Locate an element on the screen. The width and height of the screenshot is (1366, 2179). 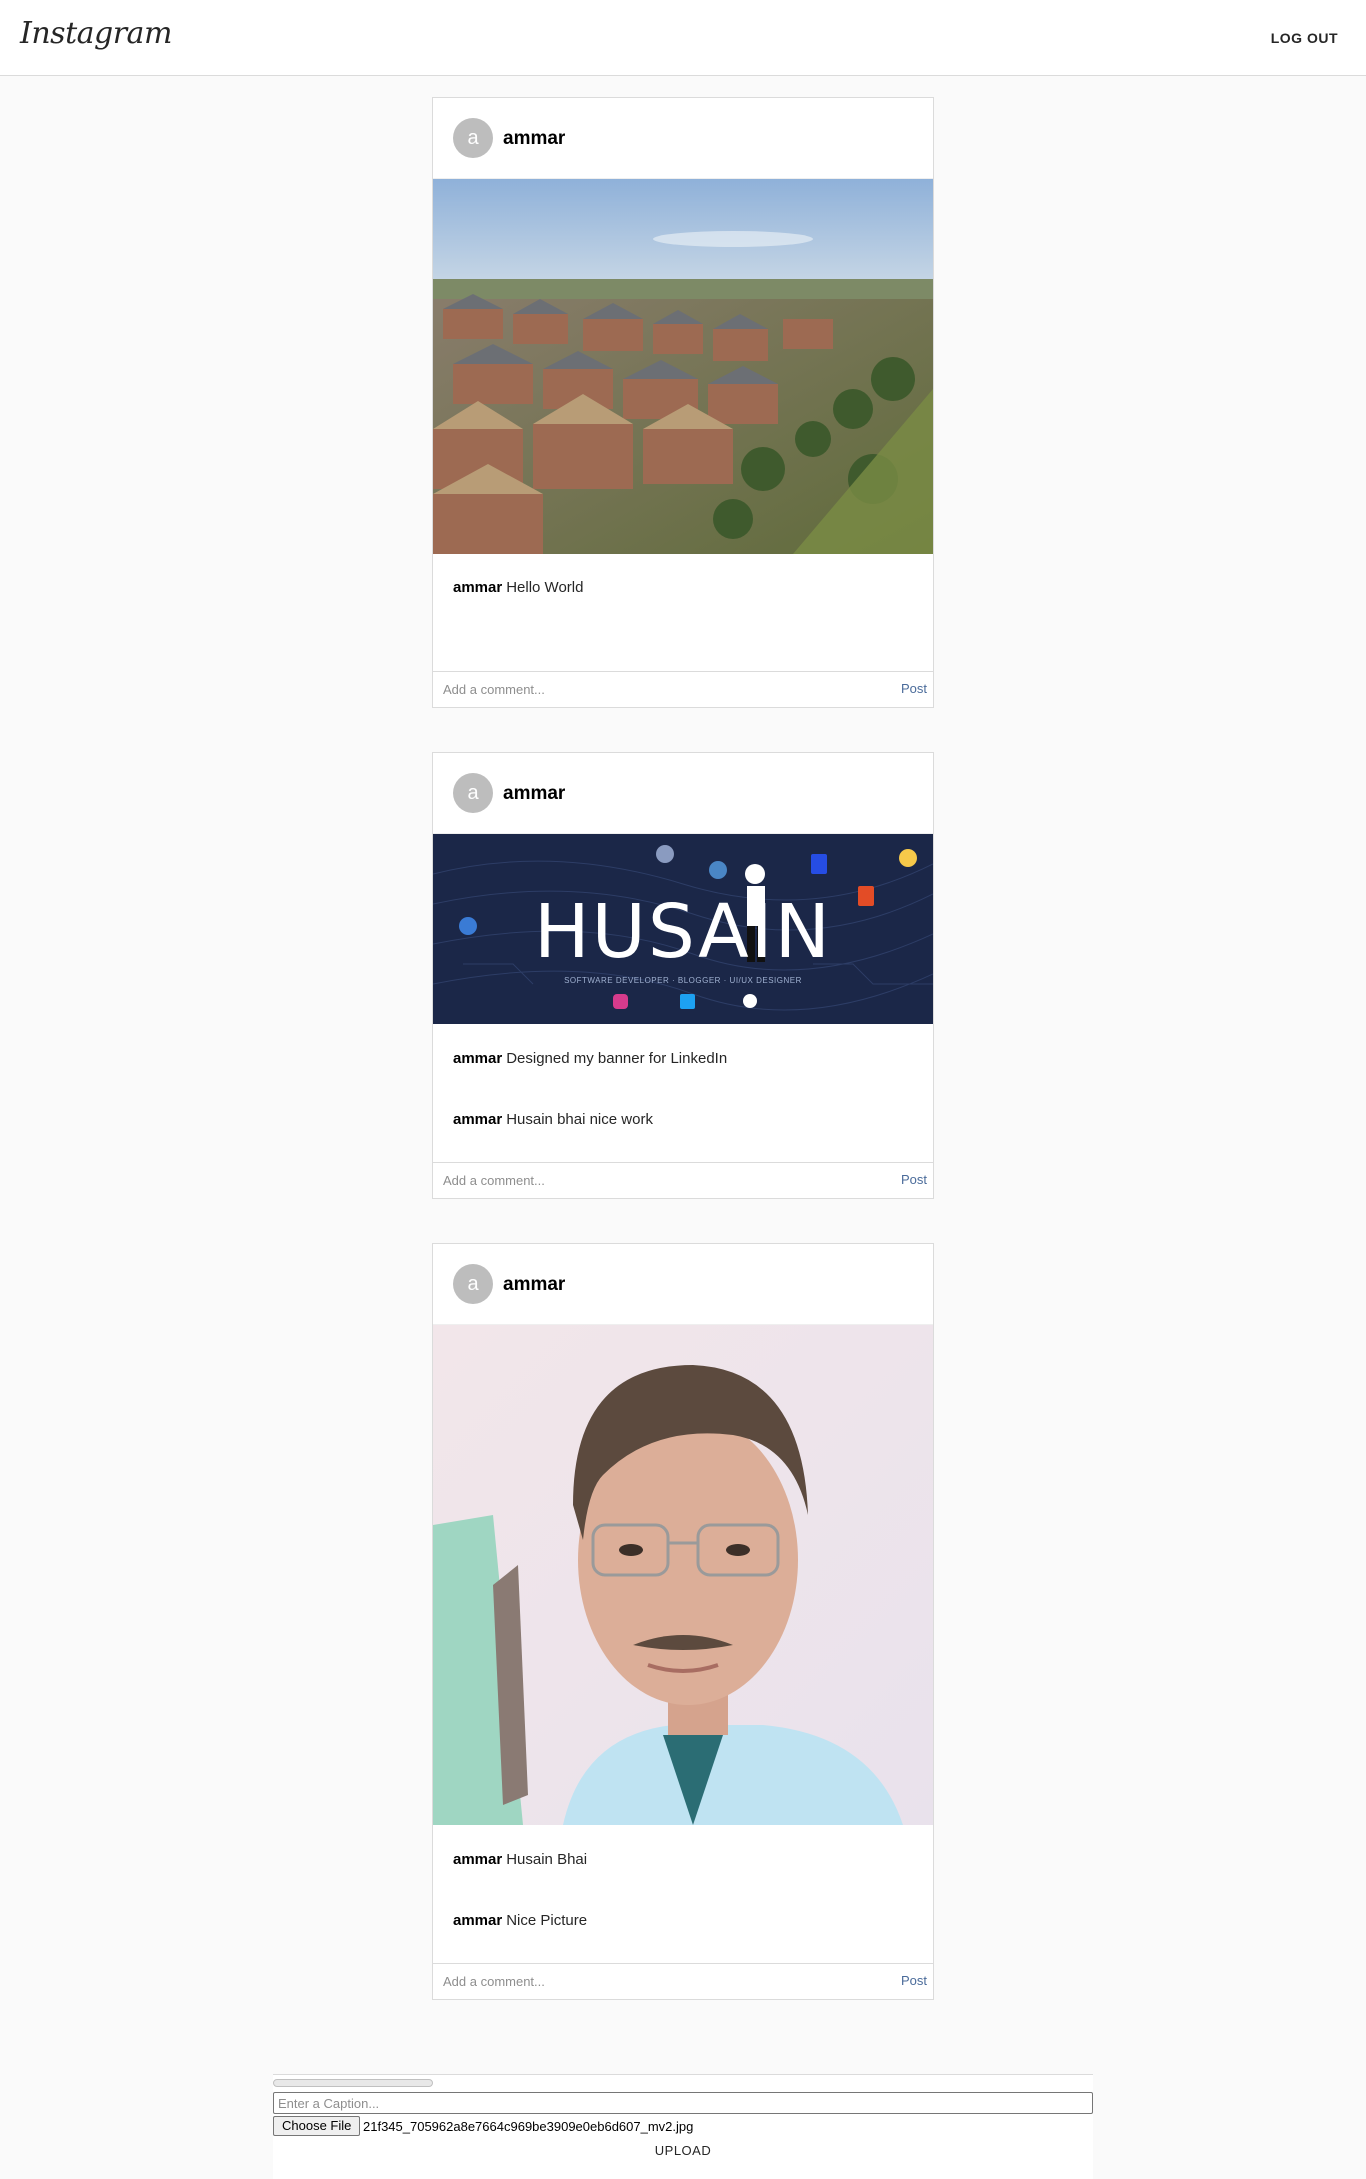
upload-progress-bar is located at coordinates (353, 2083).